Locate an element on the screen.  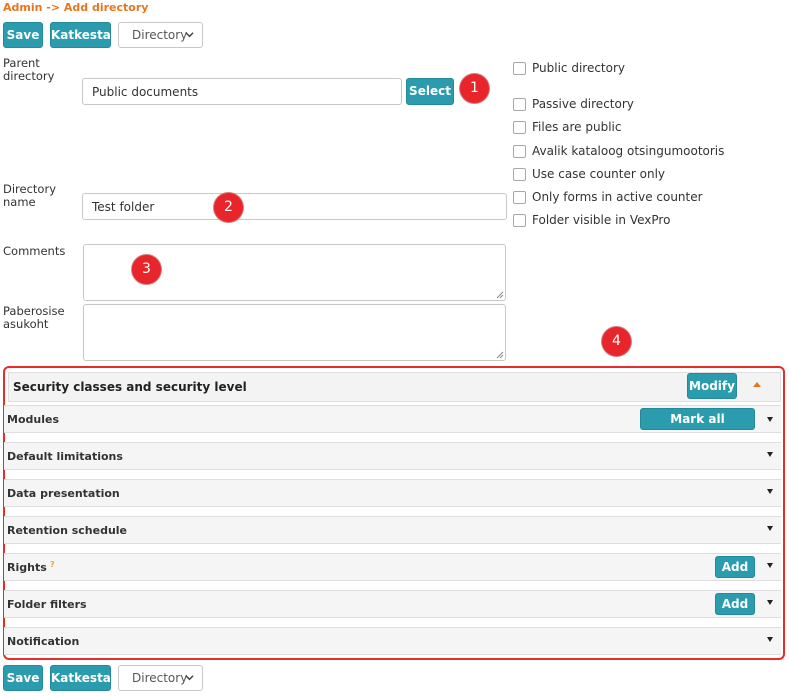
section-data-presentation: Data presentation is located at coordinates (392, 493).